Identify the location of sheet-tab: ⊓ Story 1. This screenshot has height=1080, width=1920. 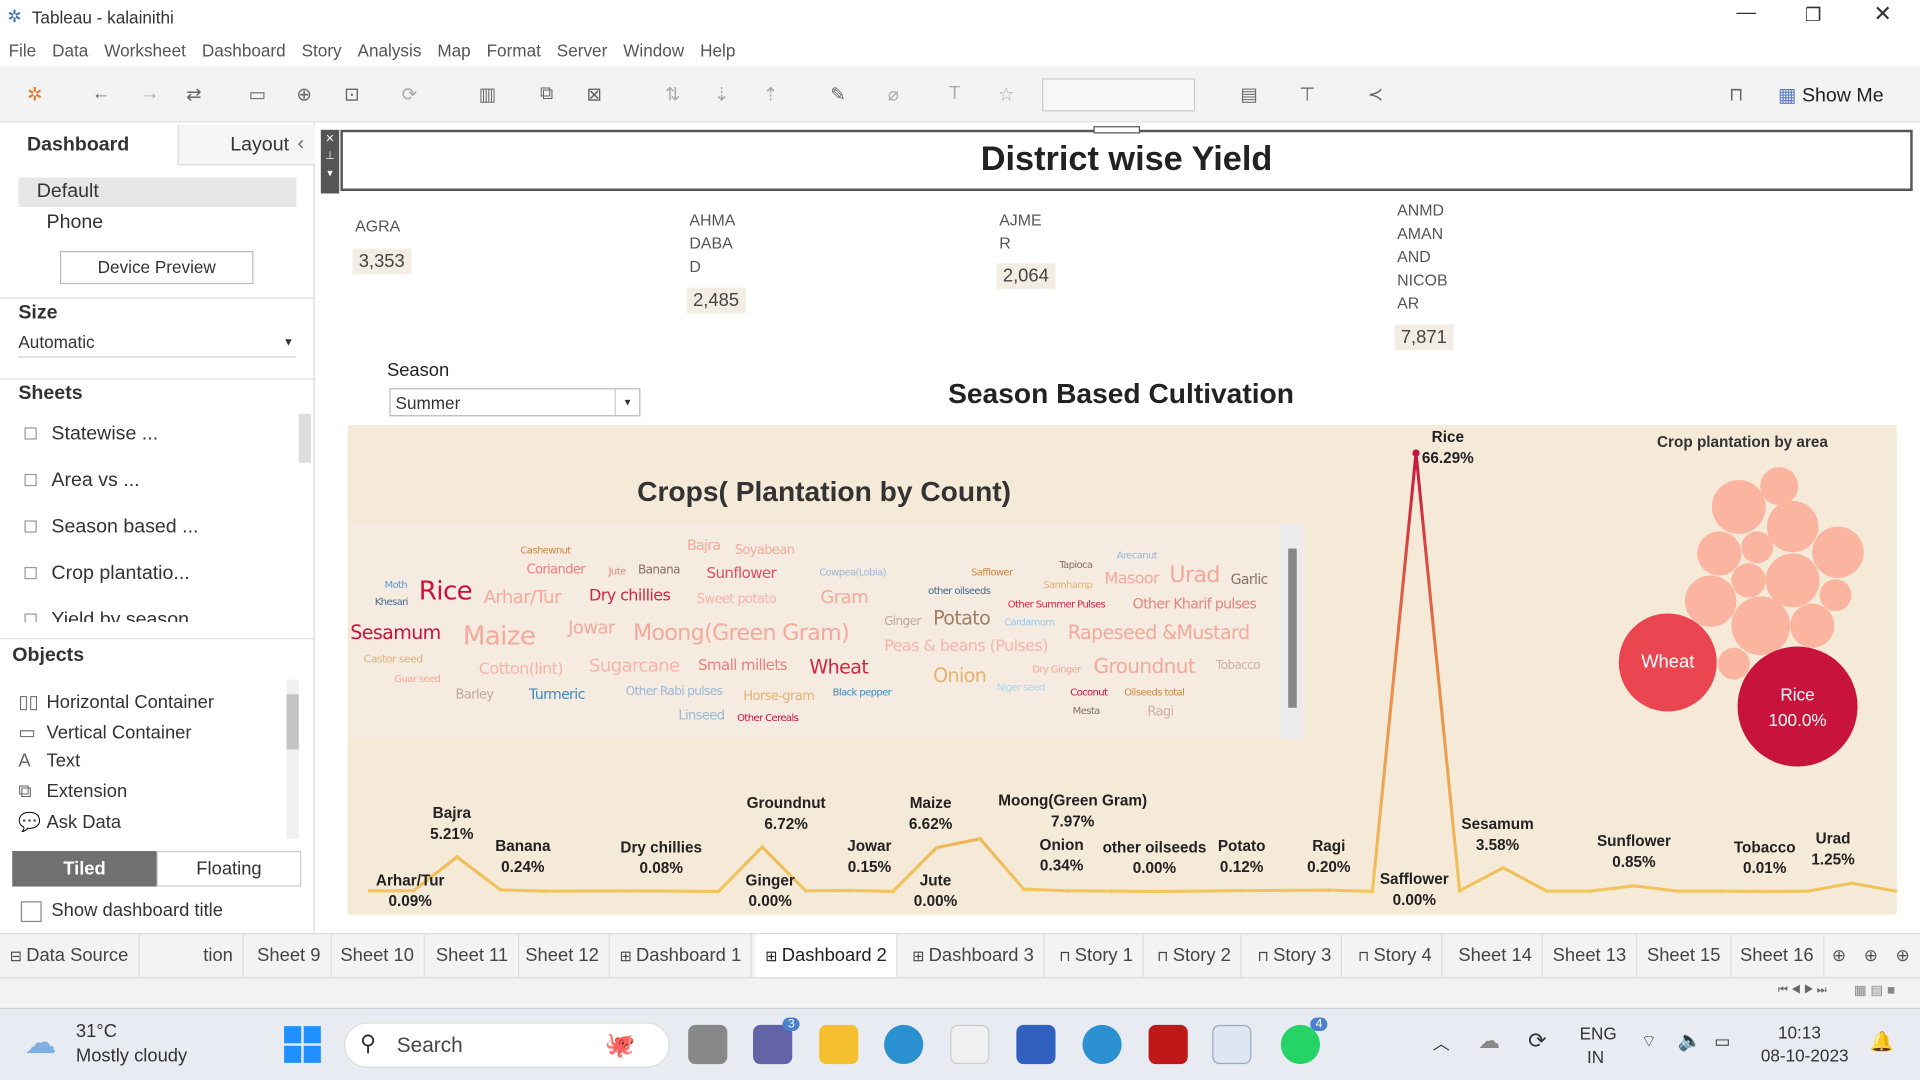
(1096, 956).